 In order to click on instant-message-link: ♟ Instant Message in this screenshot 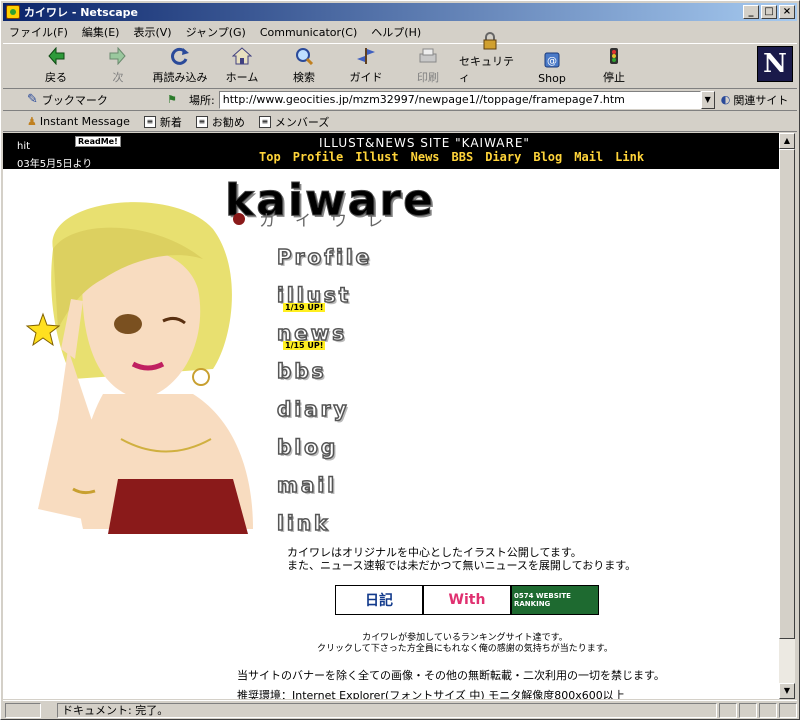, I will do `click(78, 121)`.